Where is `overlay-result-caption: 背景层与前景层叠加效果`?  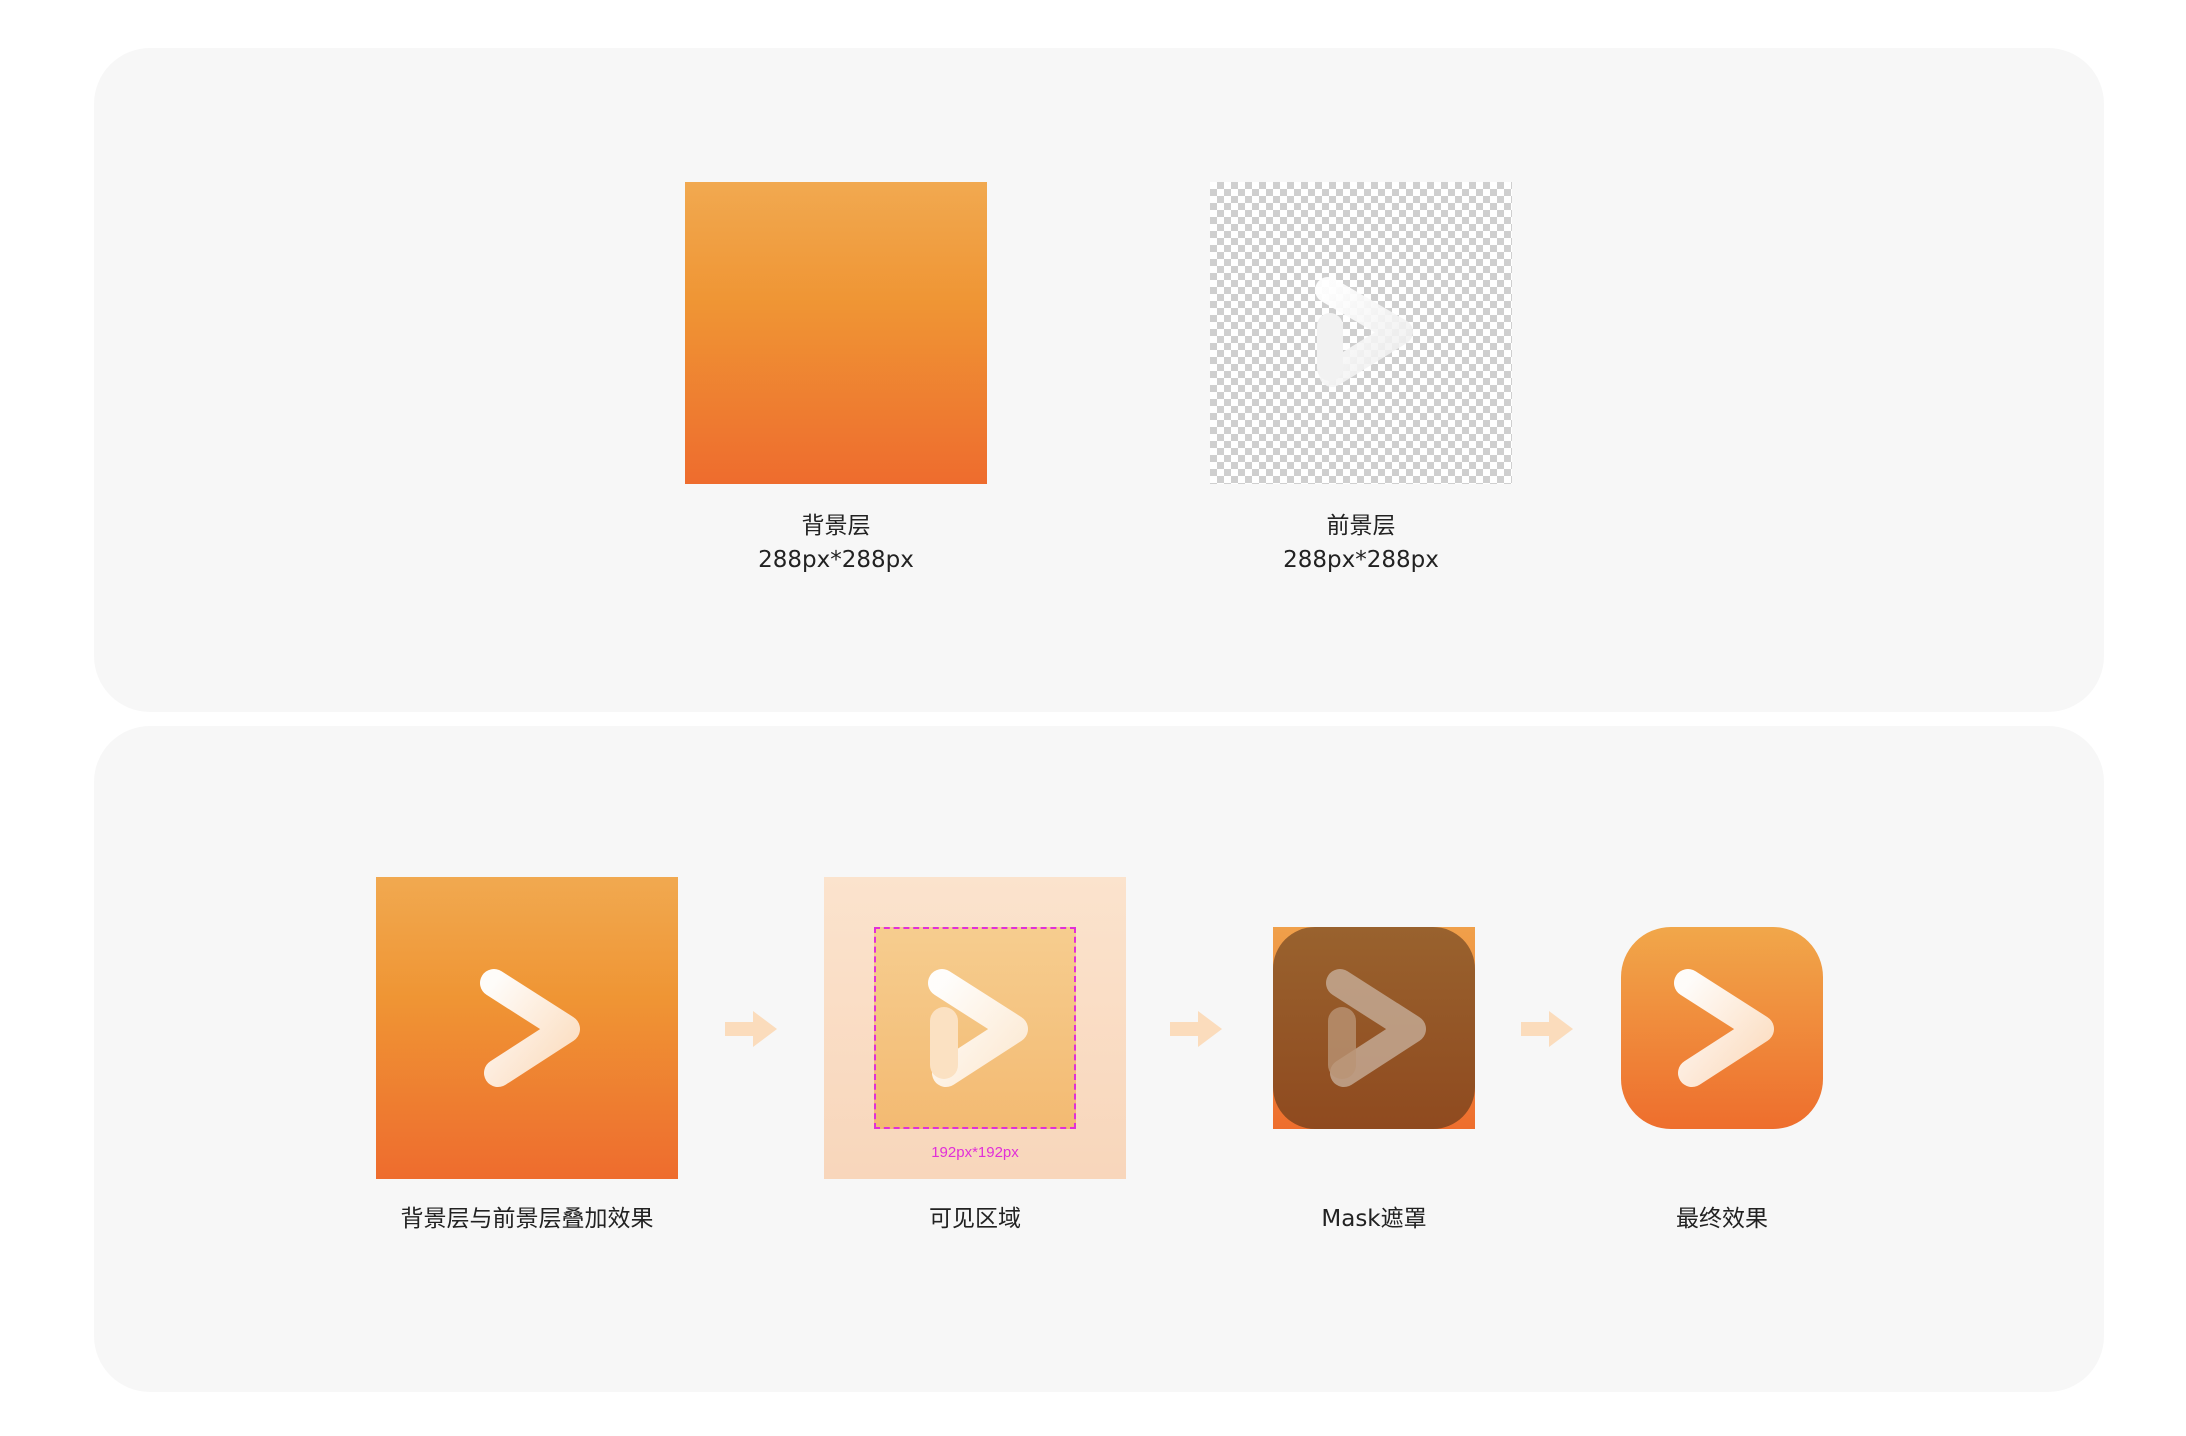
overlay-result-caption: 背景层与前景层叠加效果 is located at coordinates (527, 1219).